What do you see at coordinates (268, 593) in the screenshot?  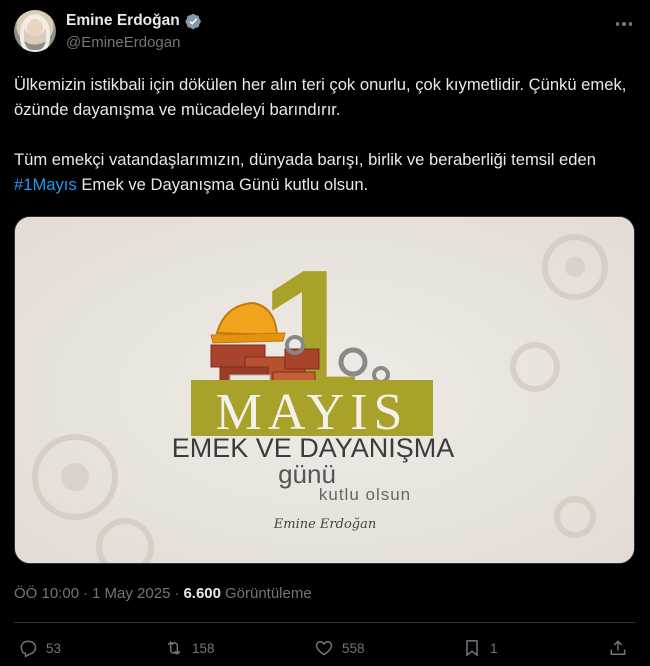 I see `view-label: Görüntüleme` at bounding box center [268, 593].